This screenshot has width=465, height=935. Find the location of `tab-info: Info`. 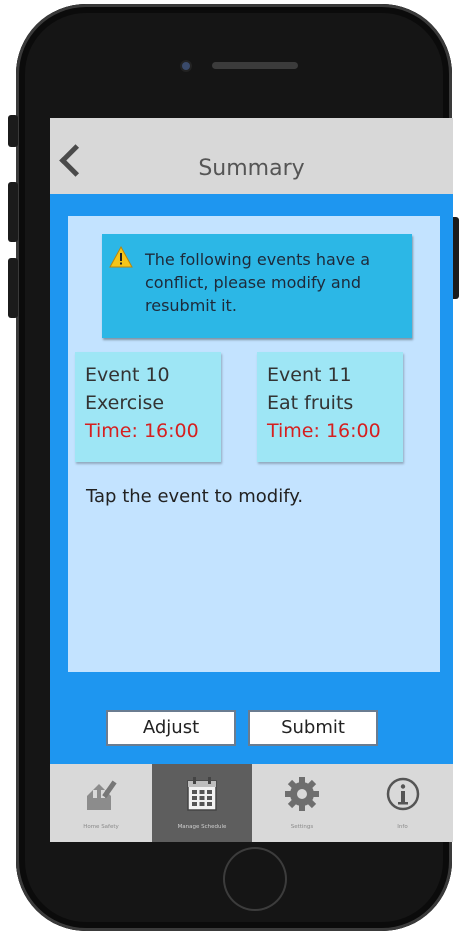

tab-info: Info is located at coordinates (402, 803).